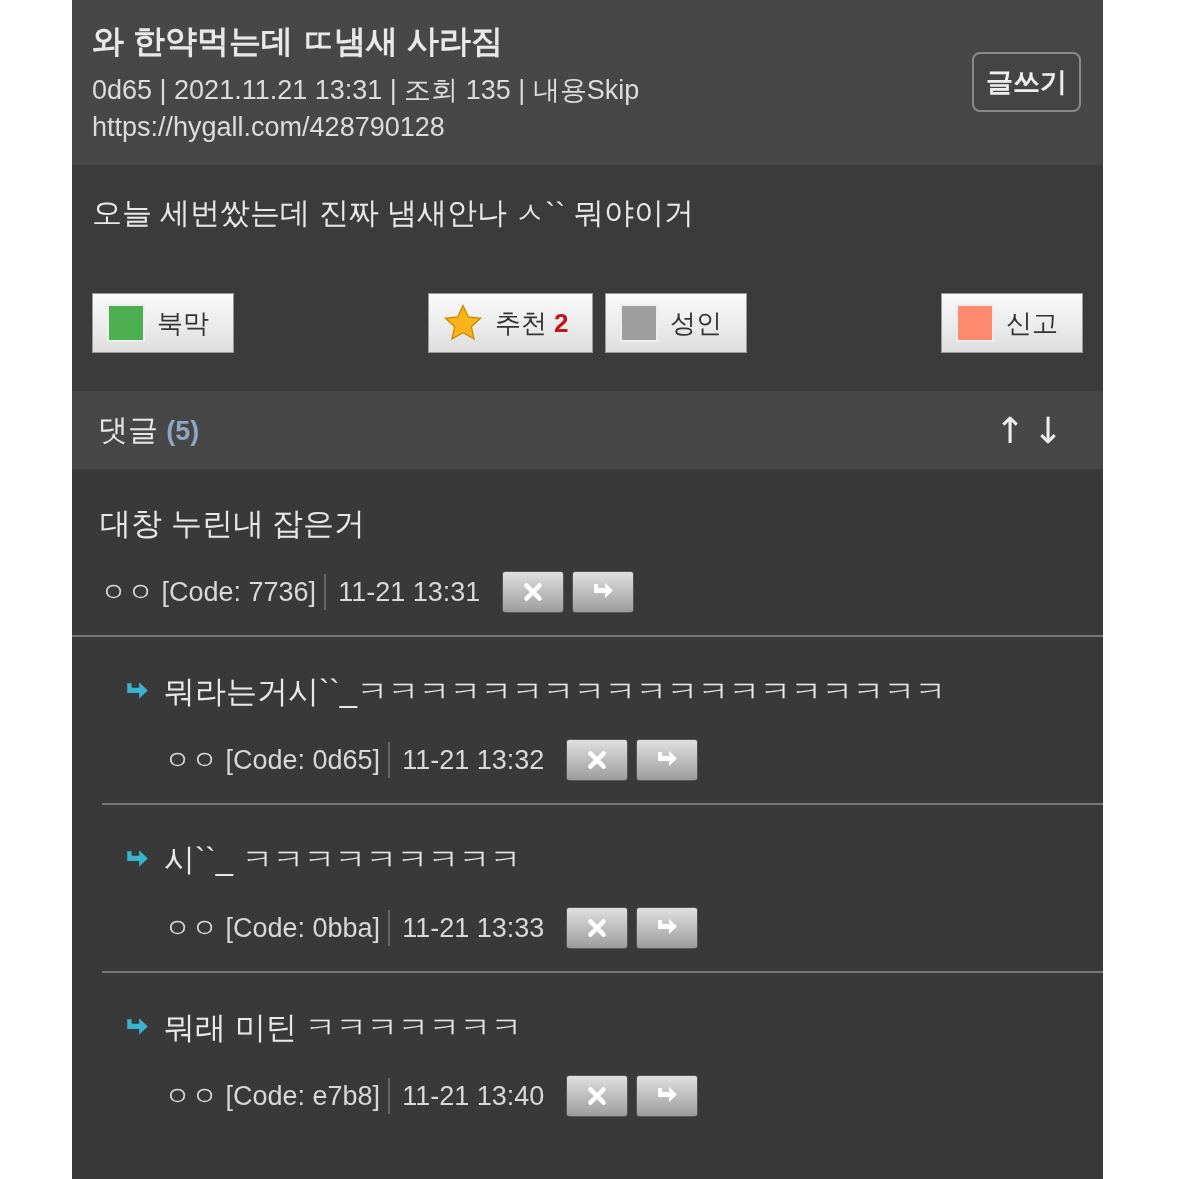 This screenshot has width=1179, height=1179. Describe the element at coordinates (277, 760) in the screenshot. I see `comment-author: ㅇㅇ [Code: 0d65]` at that location.